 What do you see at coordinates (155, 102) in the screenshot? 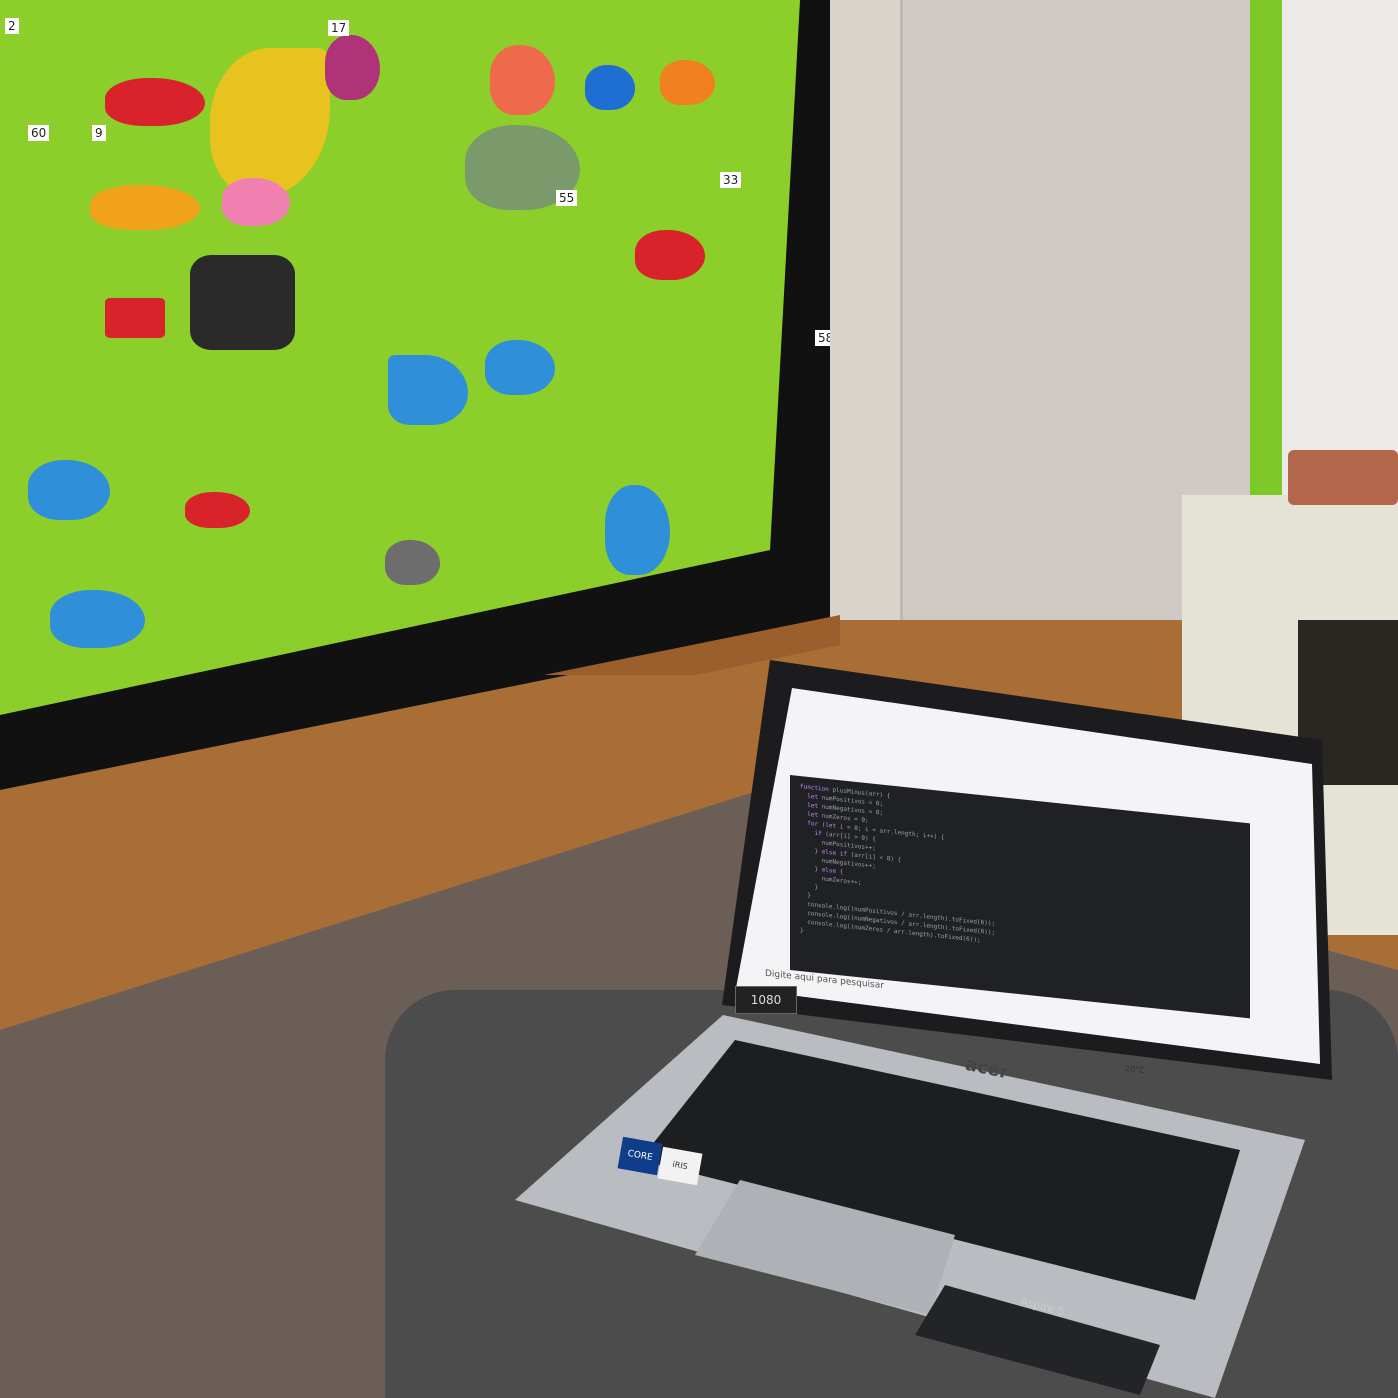
I see `hold-red` at bounding box center [155, 102].